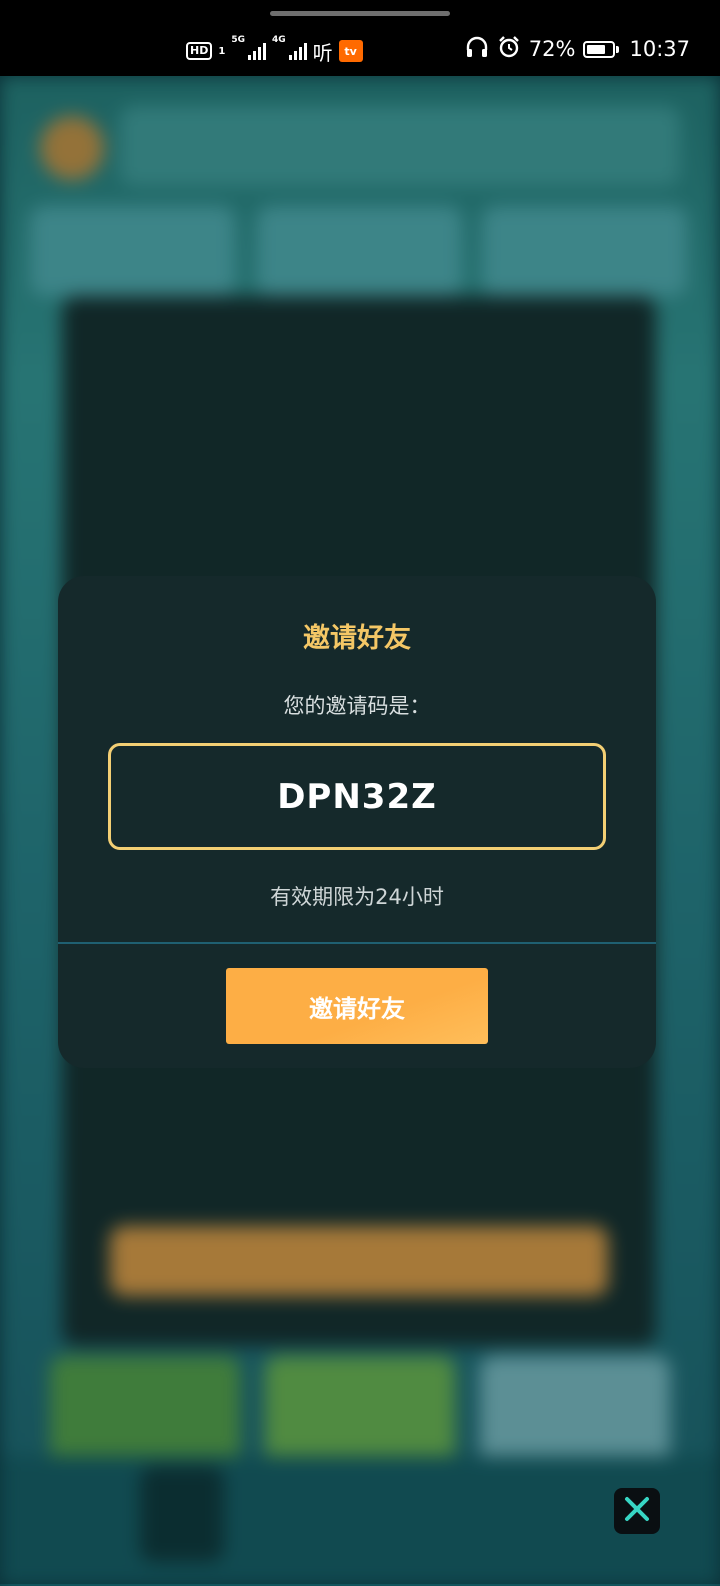 This screenshot has width=720, height=1586. I want to click on invite-code-value: DPN32Z, so click(357, 797).